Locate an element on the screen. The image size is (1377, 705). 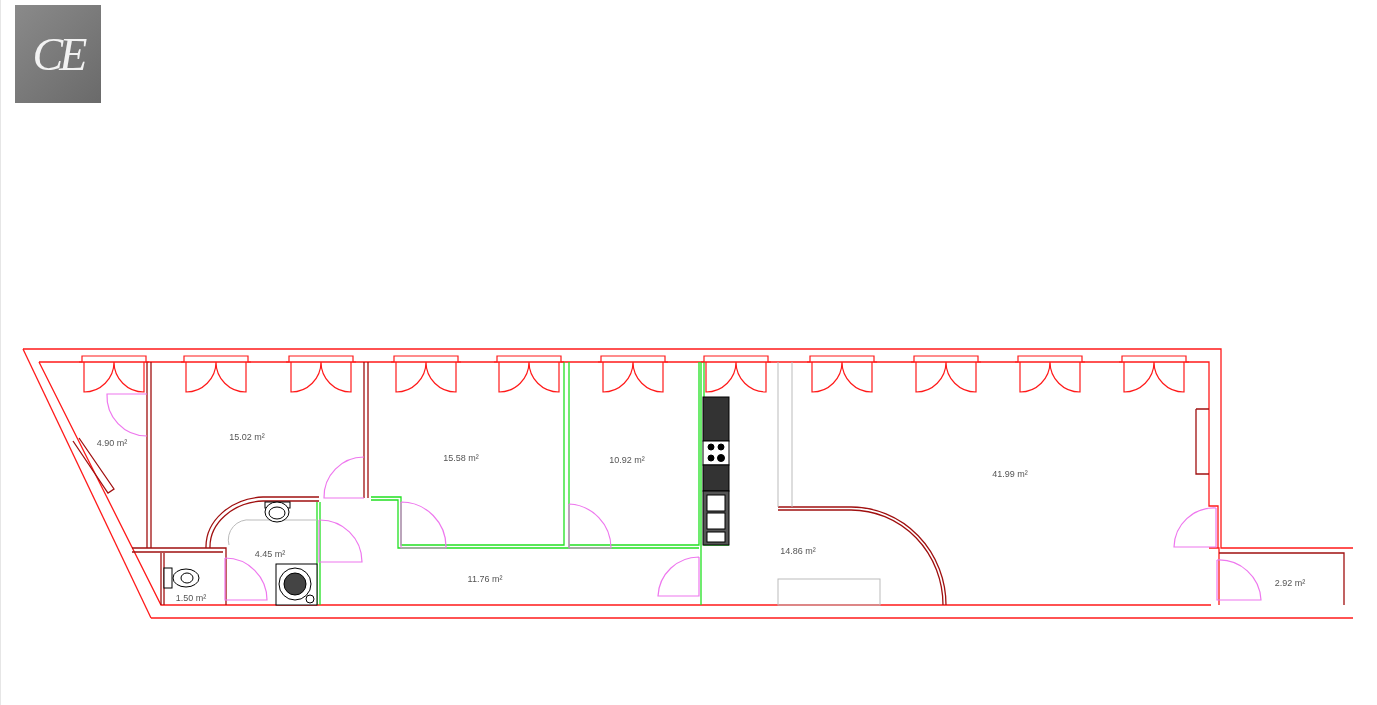
logo: CE is located at coordinates (58, 54).